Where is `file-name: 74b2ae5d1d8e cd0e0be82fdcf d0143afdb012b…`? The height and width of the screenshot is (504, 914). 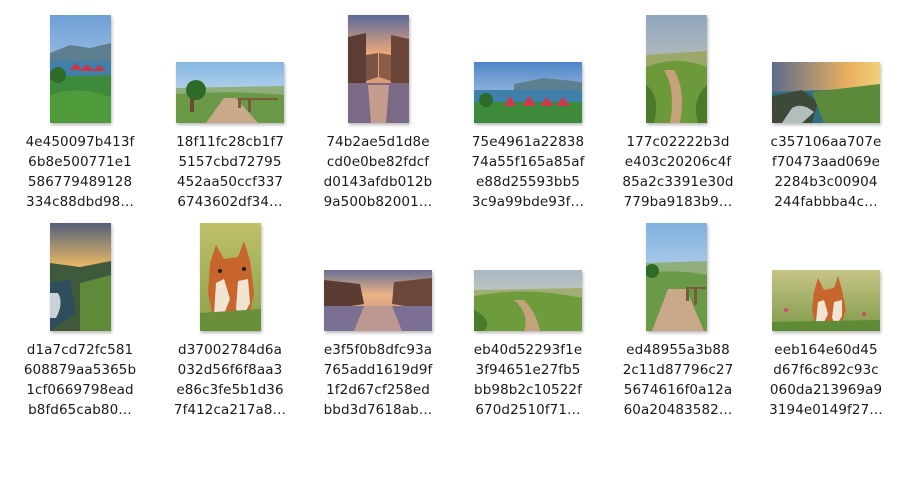 file-name: 74b2ae5d1d8e cd0e0be82fdcf d0143afdb012b… is located at coordinates (378, 172).